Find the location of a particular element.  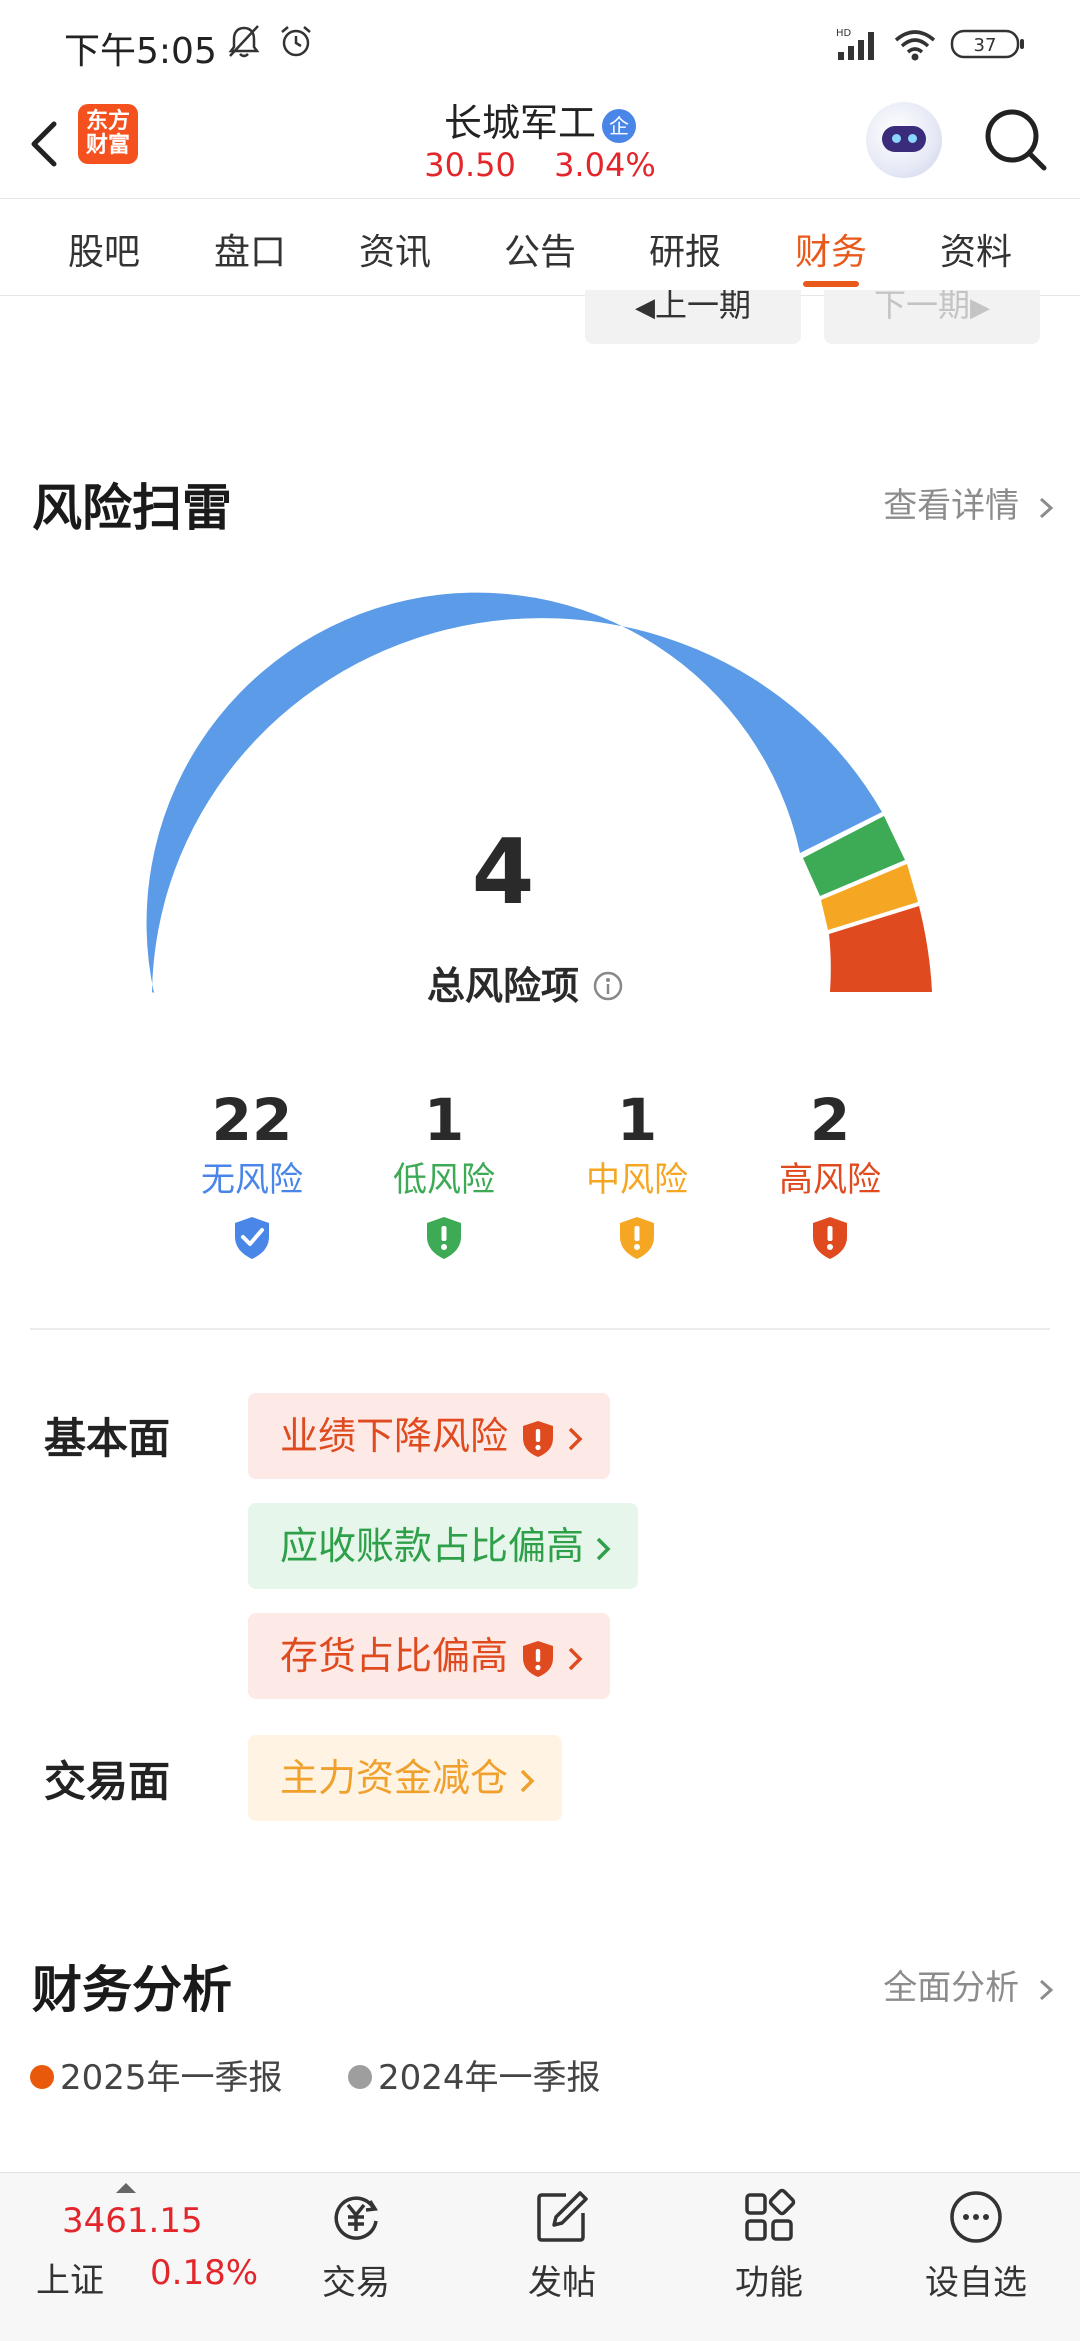

count-high-risk: 2 高风险 is located at coordinates (830, 1175).